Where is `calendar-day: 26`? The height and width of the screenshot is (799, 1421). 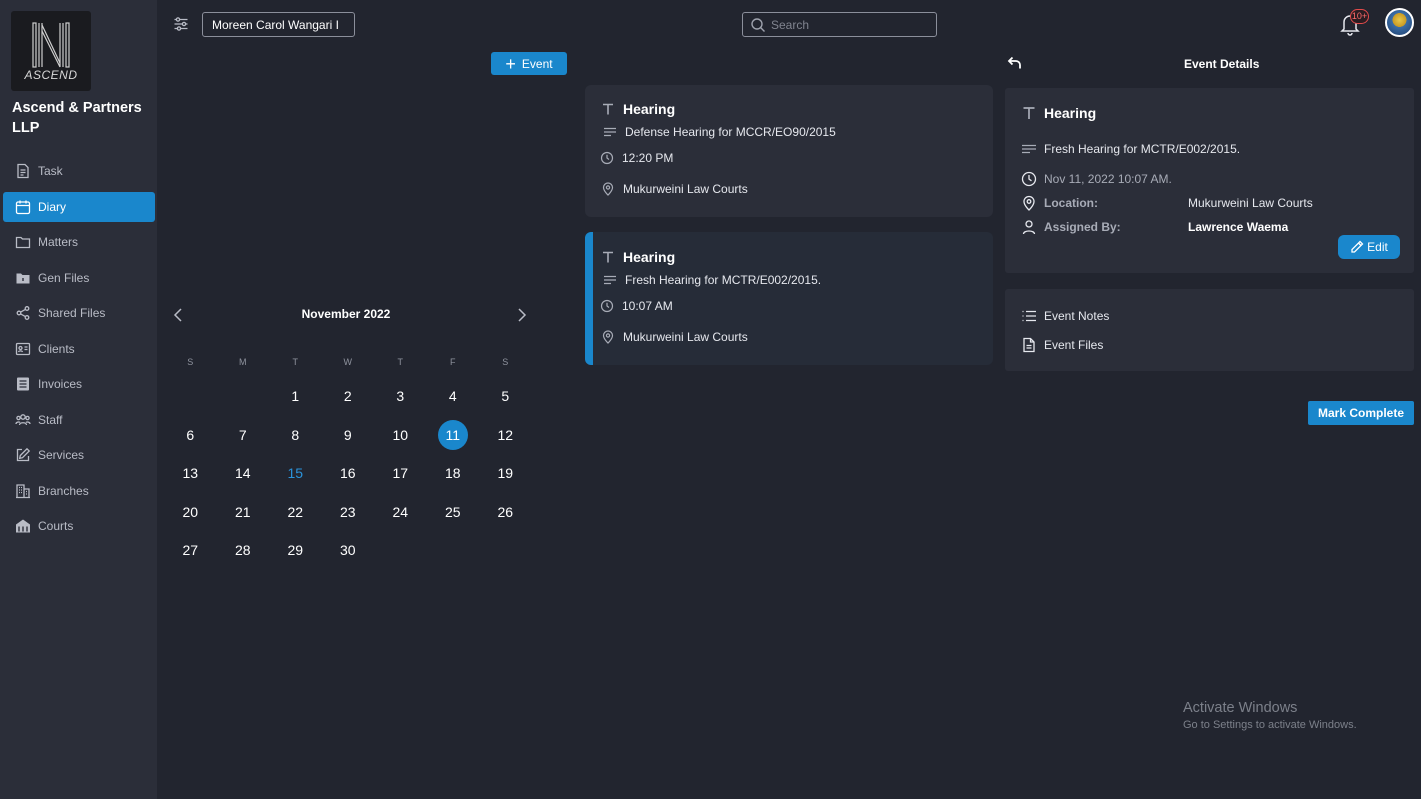
calendar-day: 26 is located at coordinates (505, 512).